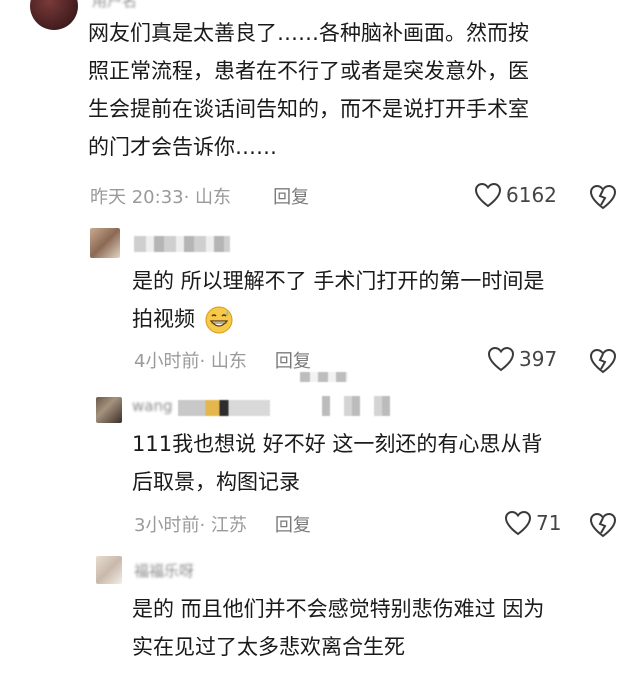 The image size is (640, 674). I want to click on pixelated-overlay, so click(324, 377).